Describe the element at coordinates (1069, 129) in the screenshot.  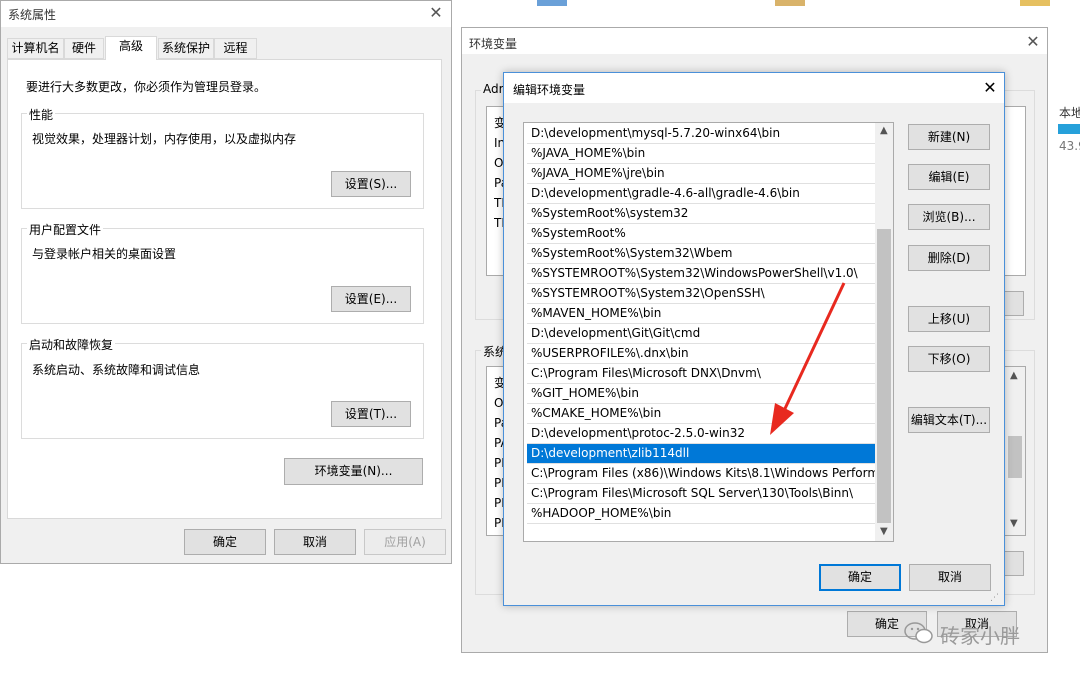
I see `drive-usage-bar` at that location.